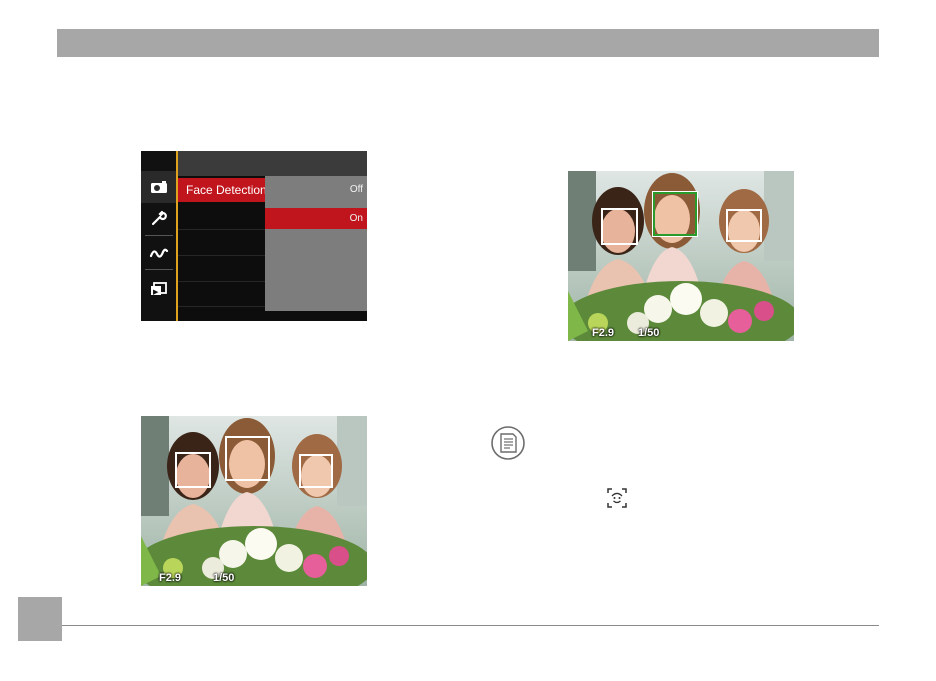  I want to click on page-number-tab, so click(40, 619).